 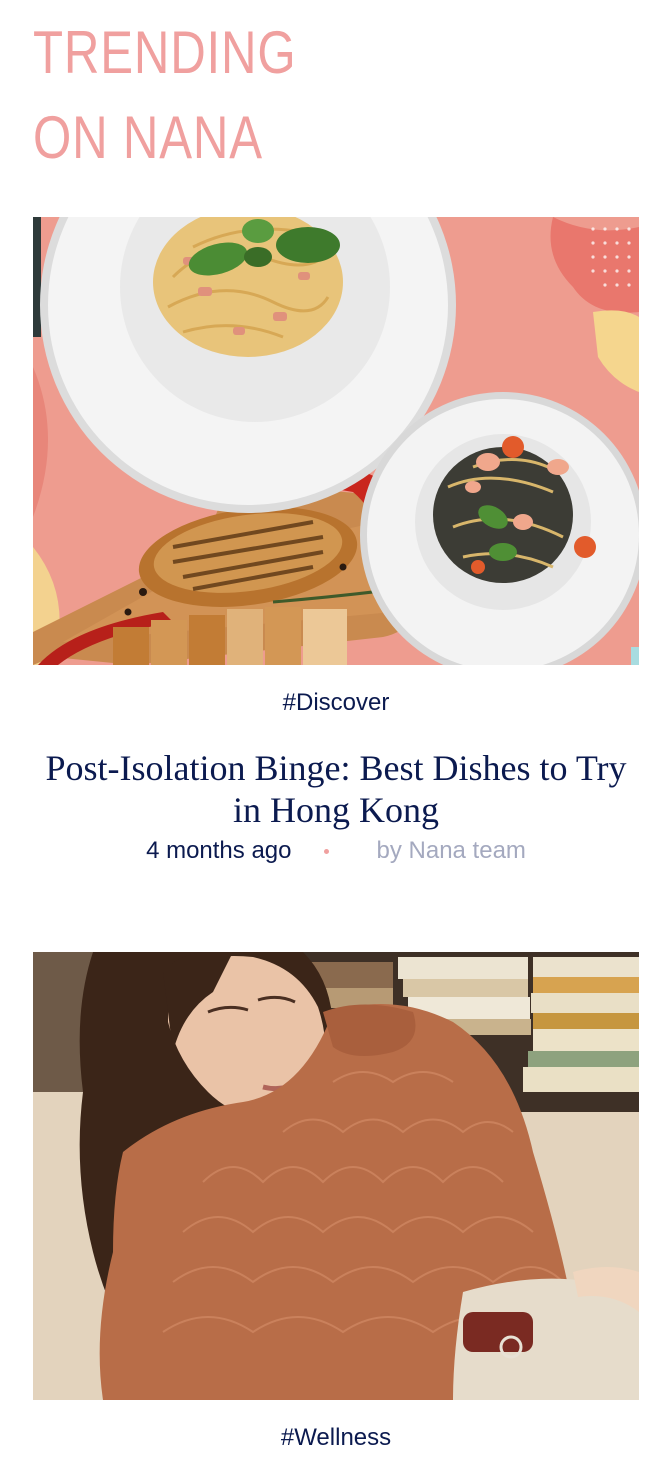 What do you see at coordinates (451, 850) in the screenshot?
I see `article-author: by Nana team` at bounding box center [451, 850].